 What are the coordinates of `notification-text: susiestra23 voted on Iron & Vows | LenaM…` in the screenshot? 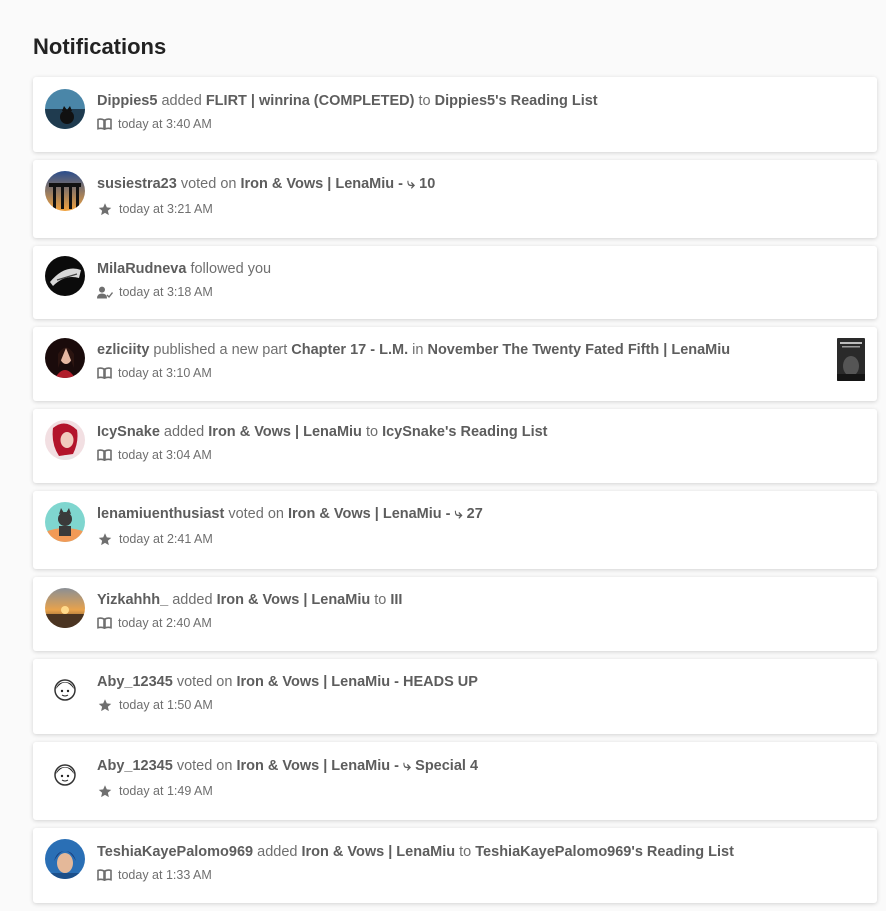 It's located at (482, 184).